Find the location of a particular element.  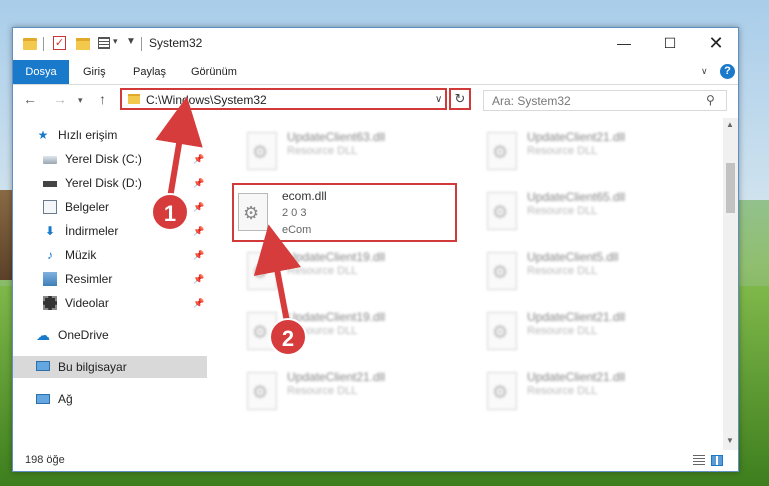

sidebar-item-label: OneDrive is located at coordinates (83, 335).